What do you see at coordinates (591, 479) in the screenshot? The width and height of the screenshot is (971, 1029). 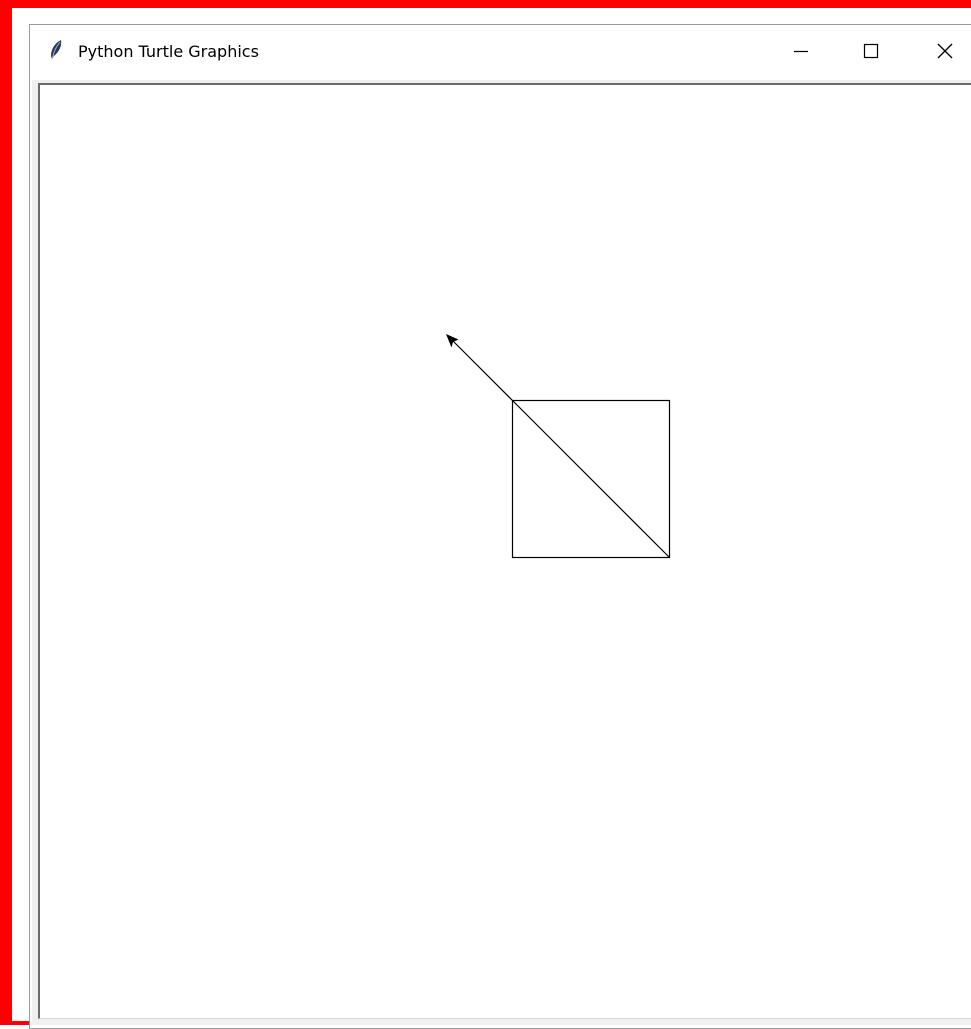 I see `drawn-diagonal-line` at bounding box center [591, 479].